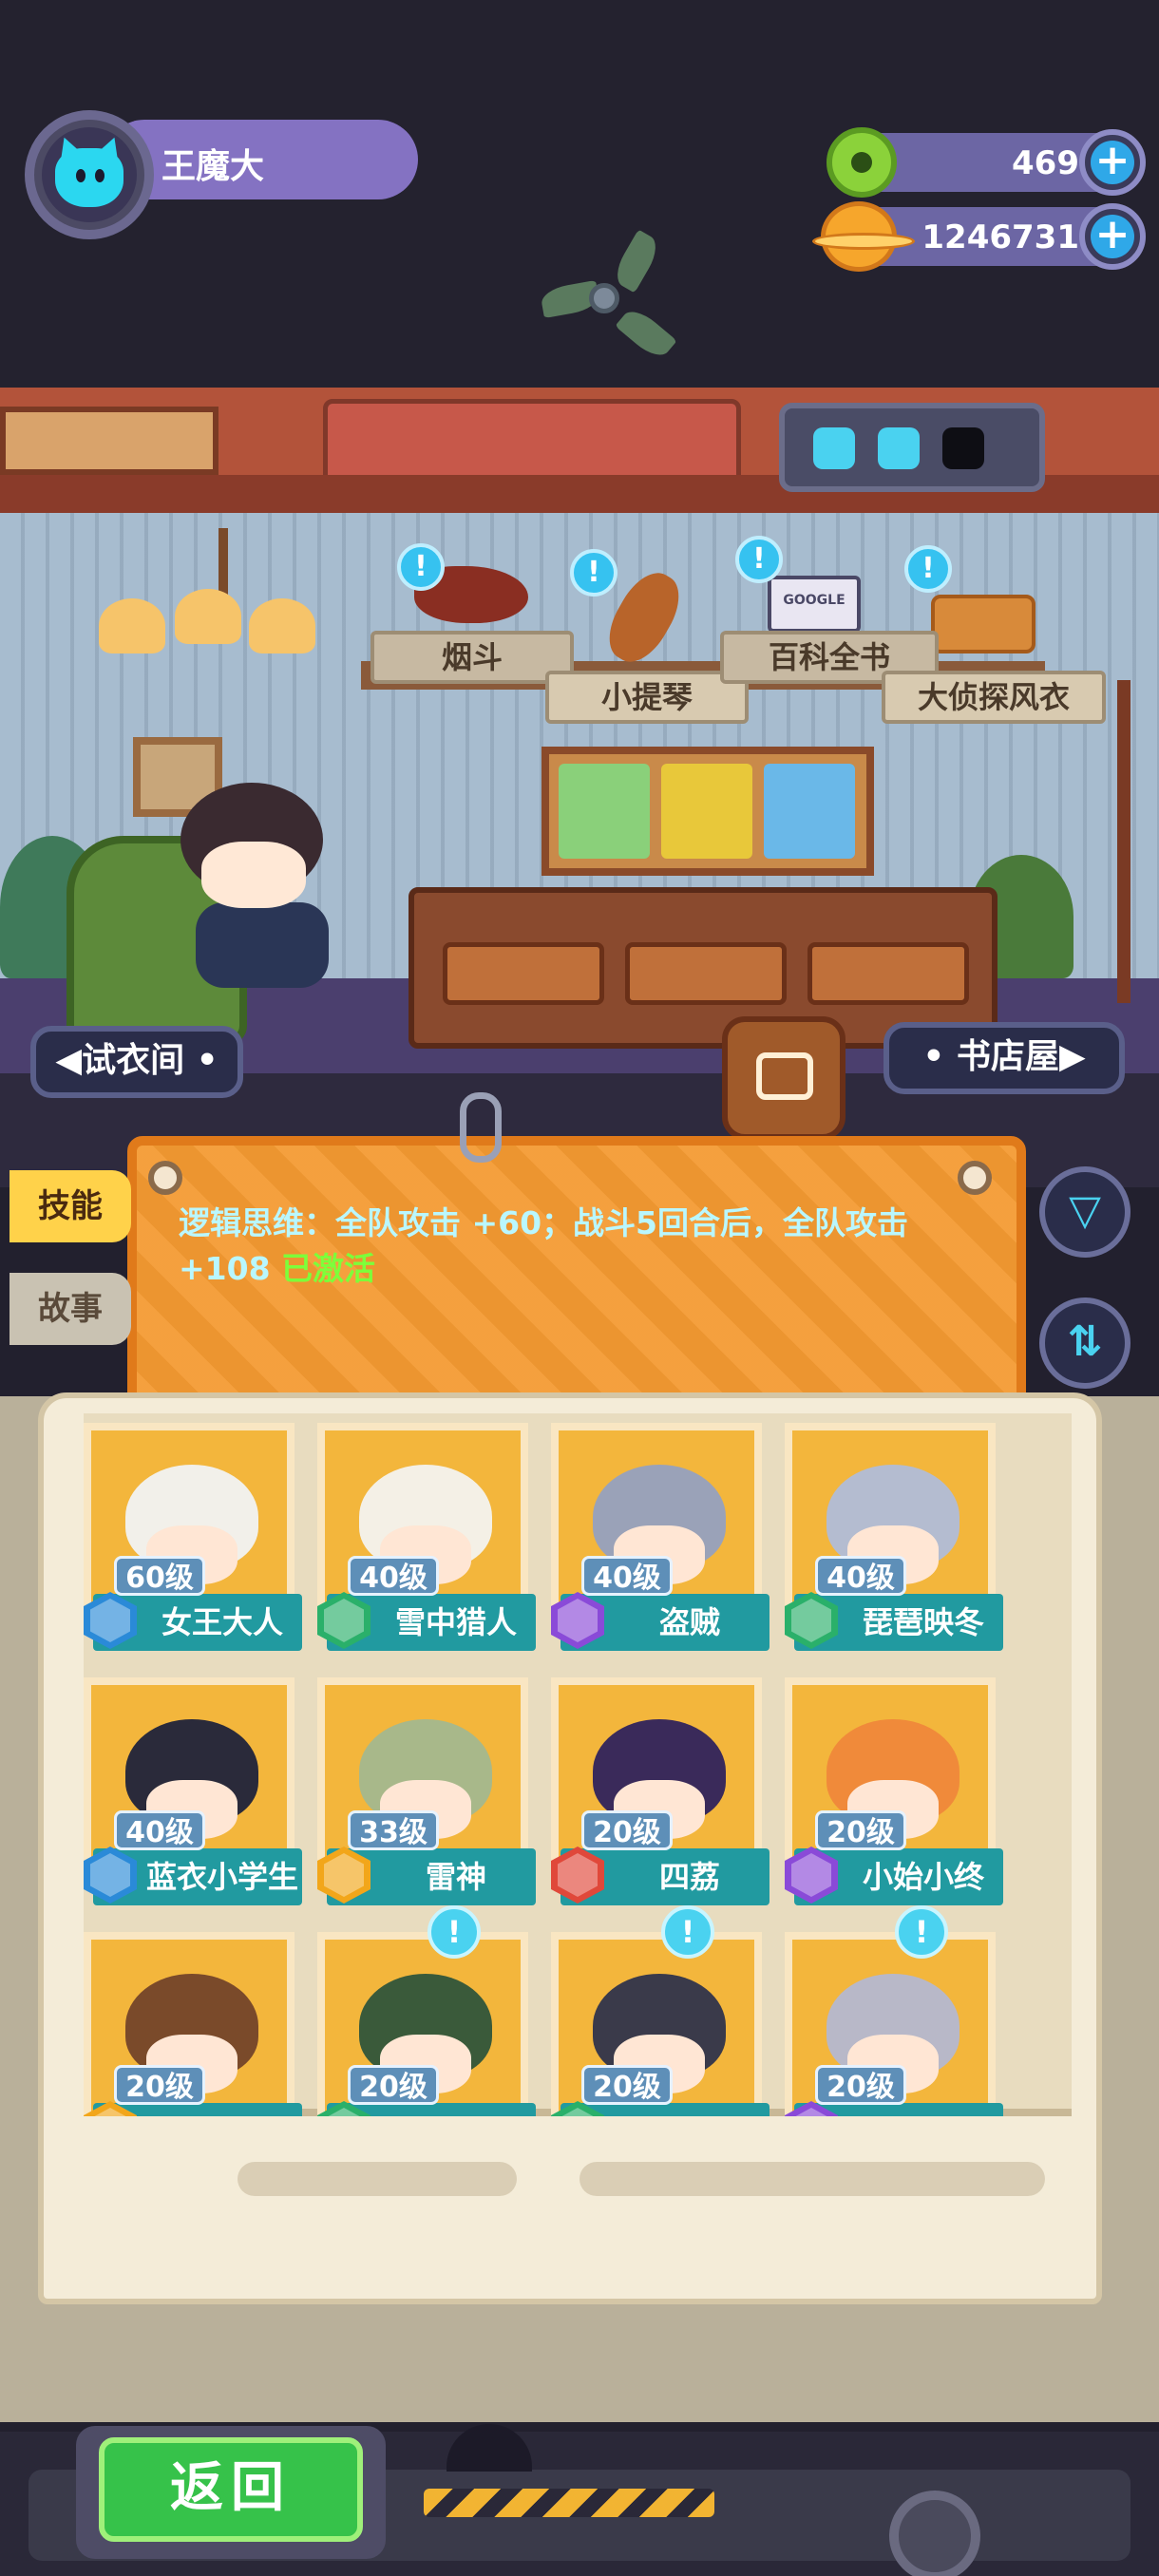 Image resolution: width=1159 pixels, height=2576 pixels. I want to click on character-card: 小始小终 20级, so click(899, 1795).